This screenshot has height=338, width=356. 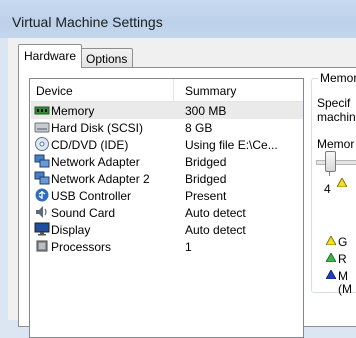 I want to click on device-row-network-adapter: Network Adapter Bridged, so click(x=167, y=161).